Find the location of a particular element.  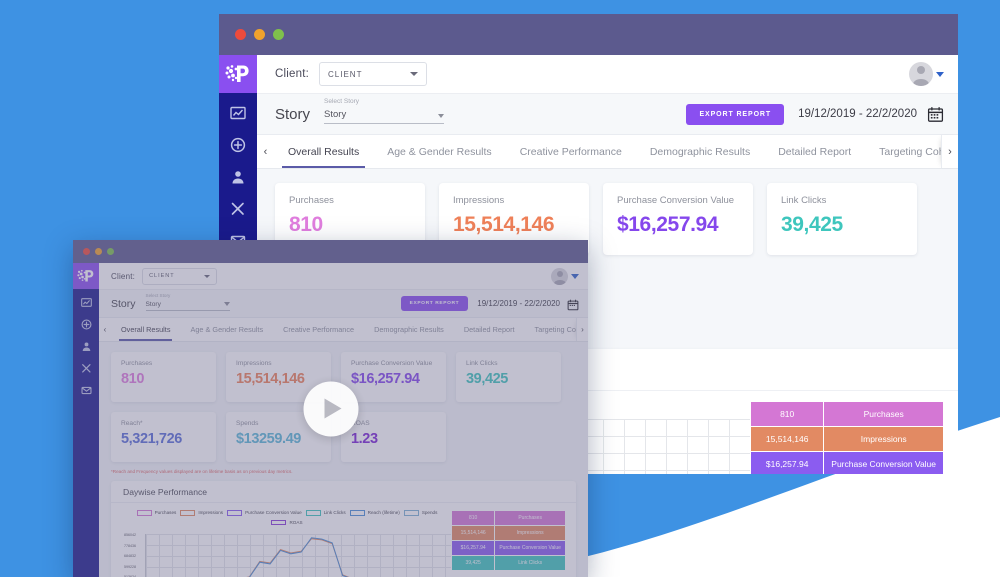

legend-label: ROAS is located at coordinates (296, 522).